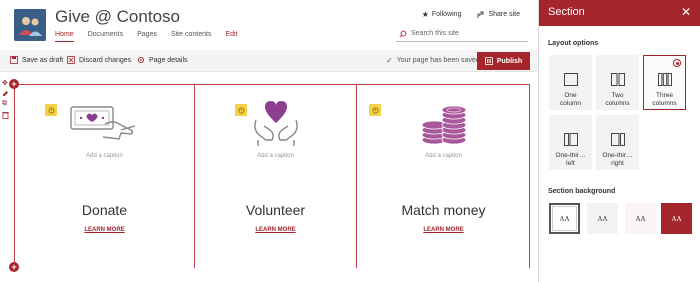 The image size is (700, 282). What do you see at coordinates (275, 210) in the screenshot?
I see `column-heading: Volunteer` at bounding box center [275, 210].